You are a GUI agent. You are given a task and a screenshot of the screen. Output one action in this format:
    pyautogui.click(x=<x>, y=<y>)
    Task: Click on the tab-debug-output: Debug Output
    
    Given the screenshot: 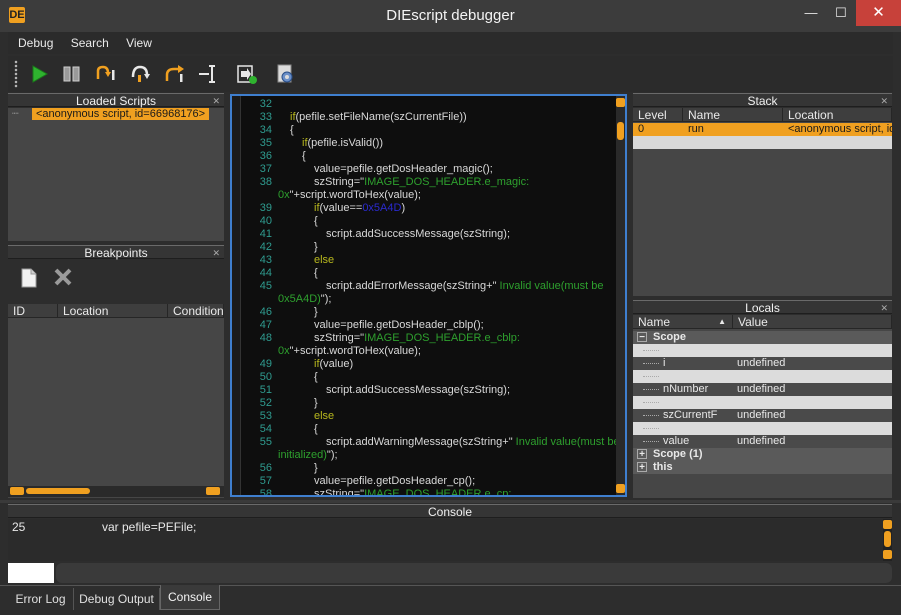 What is the action you would take?
    pyautogui.click(x=117, y=599)
    